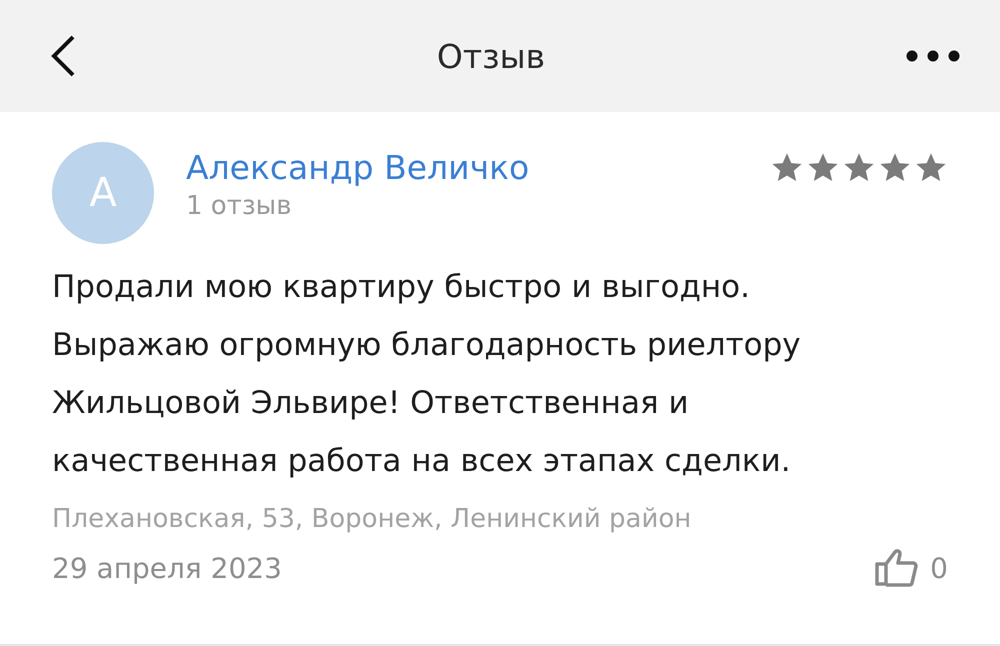 The image size is (1000, 646). Describe the element at coordinates (372, 519) in the screenshot. I see `address: Плехановская, 53, Воронеж, Ленинский район` at that location.